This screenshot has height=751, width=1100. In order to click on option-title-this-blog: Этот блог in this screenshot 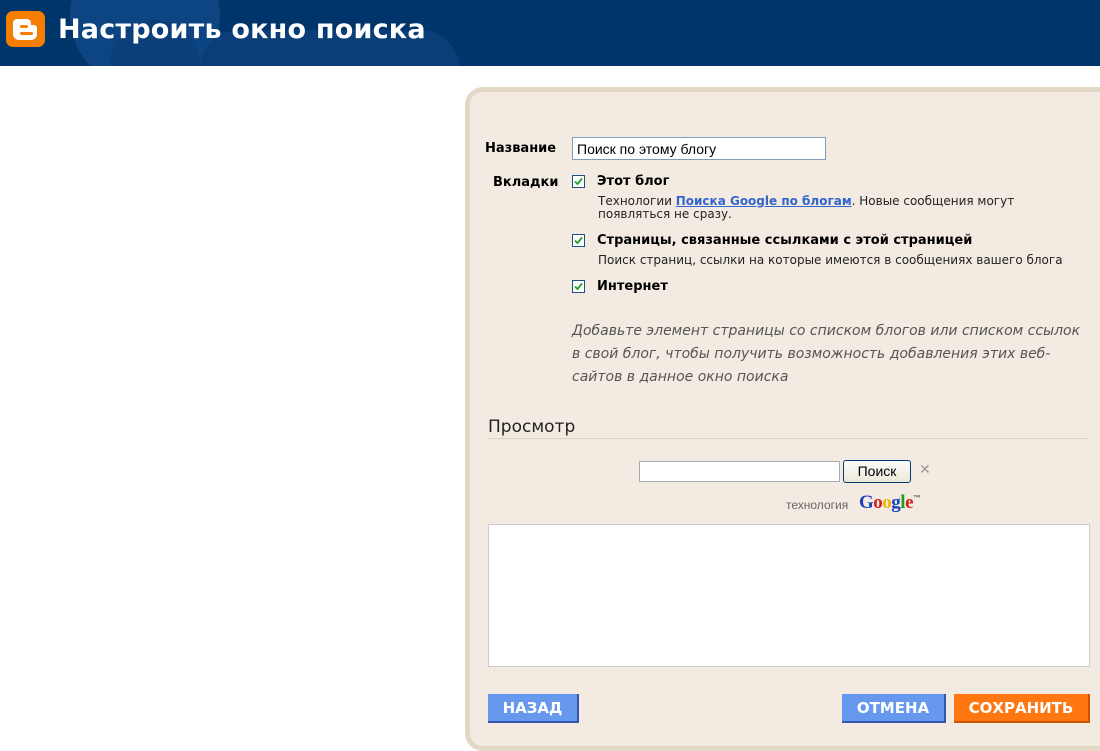, I will do `click(633, 181)`.